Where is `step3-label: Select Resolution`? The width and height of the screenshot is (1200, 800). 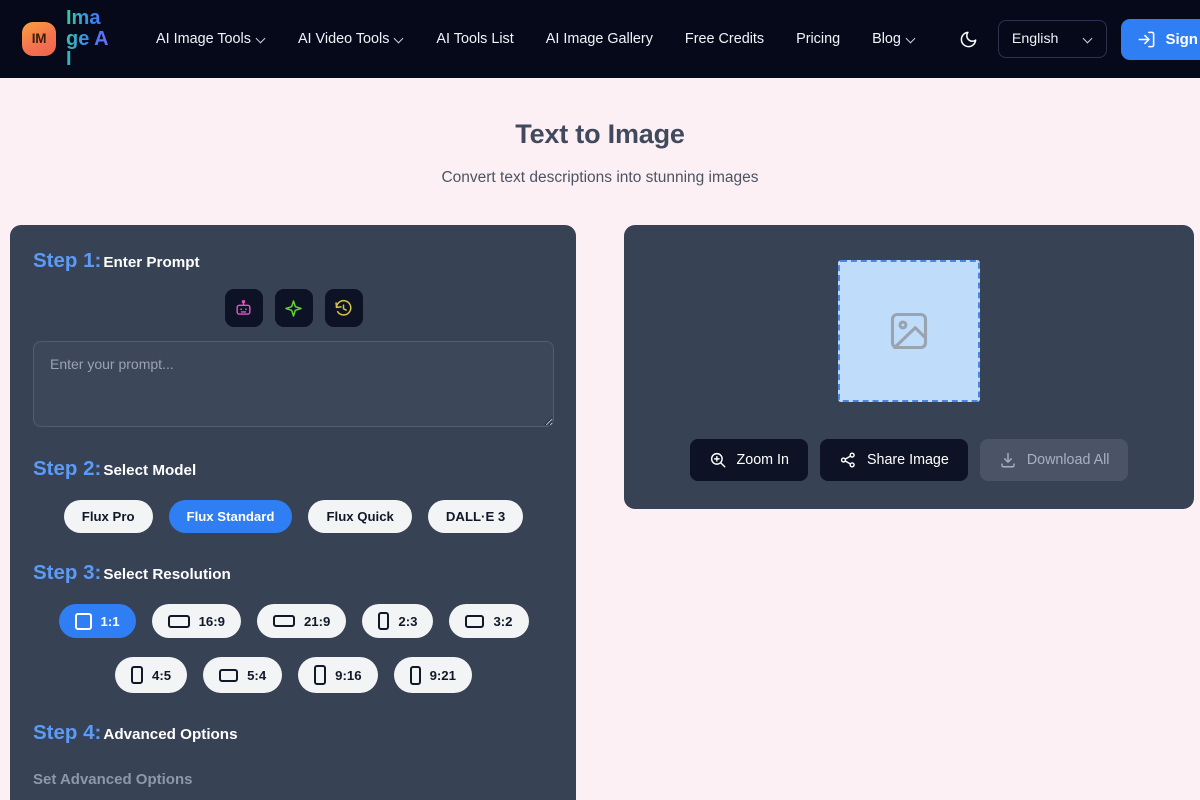 step3-label: Select Resolution is located at coordinates (167, 574).